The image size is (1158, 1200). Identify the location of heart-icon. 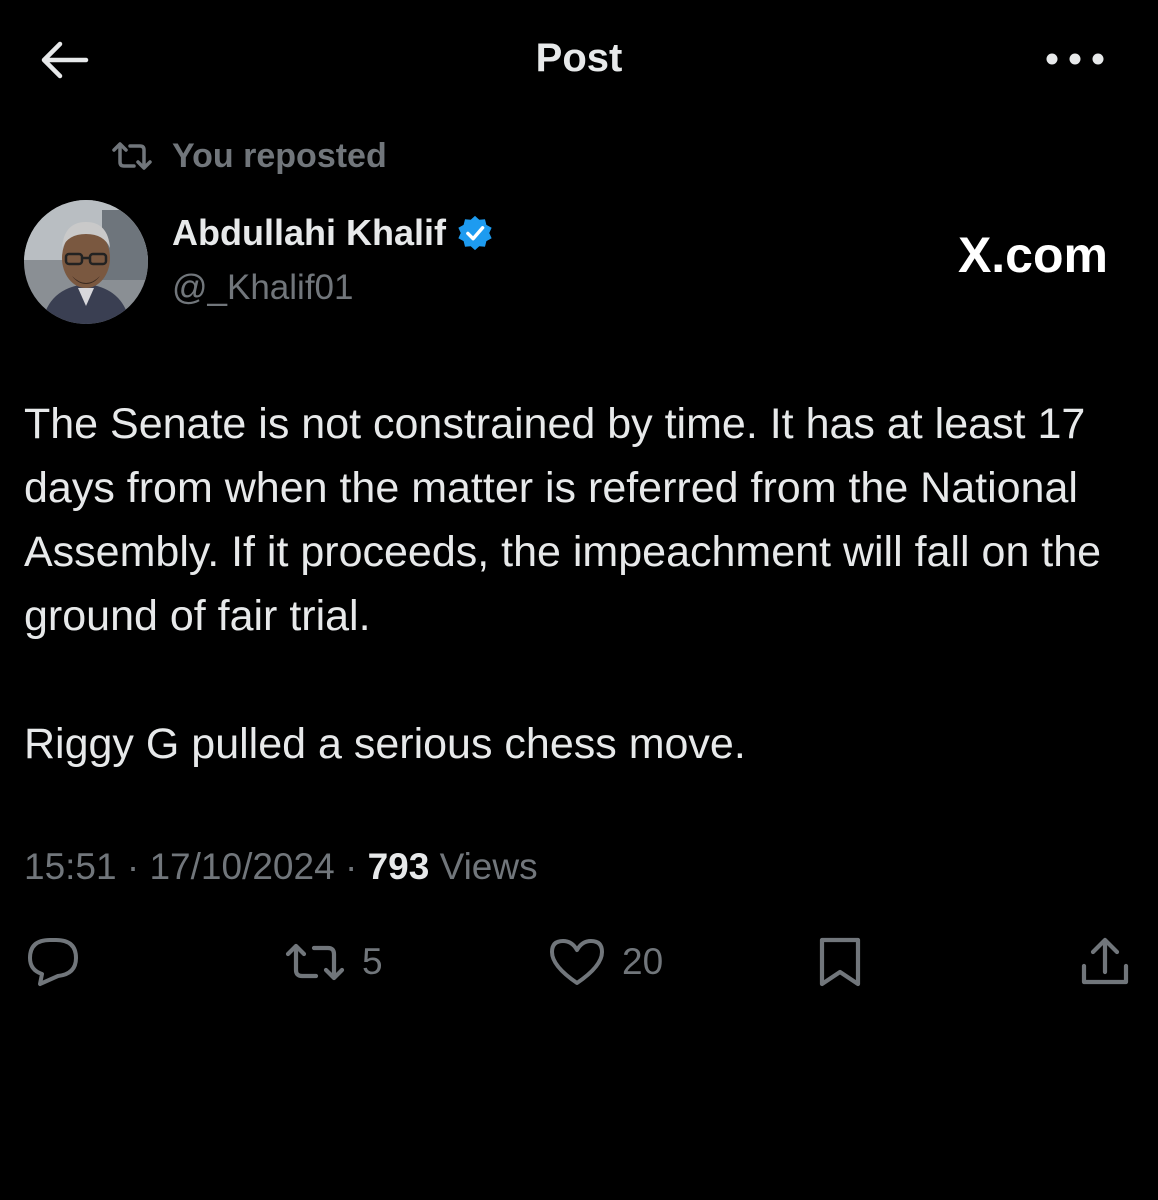
(577, 962).